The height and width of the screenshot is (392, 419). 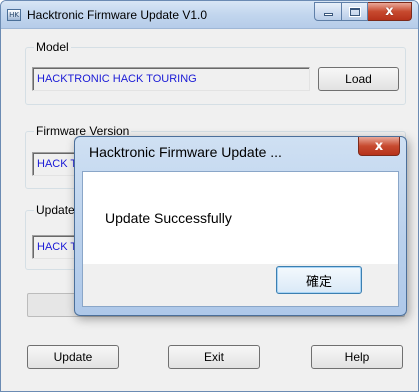 I want to click on minimize-button, so click(x=328, y=11).